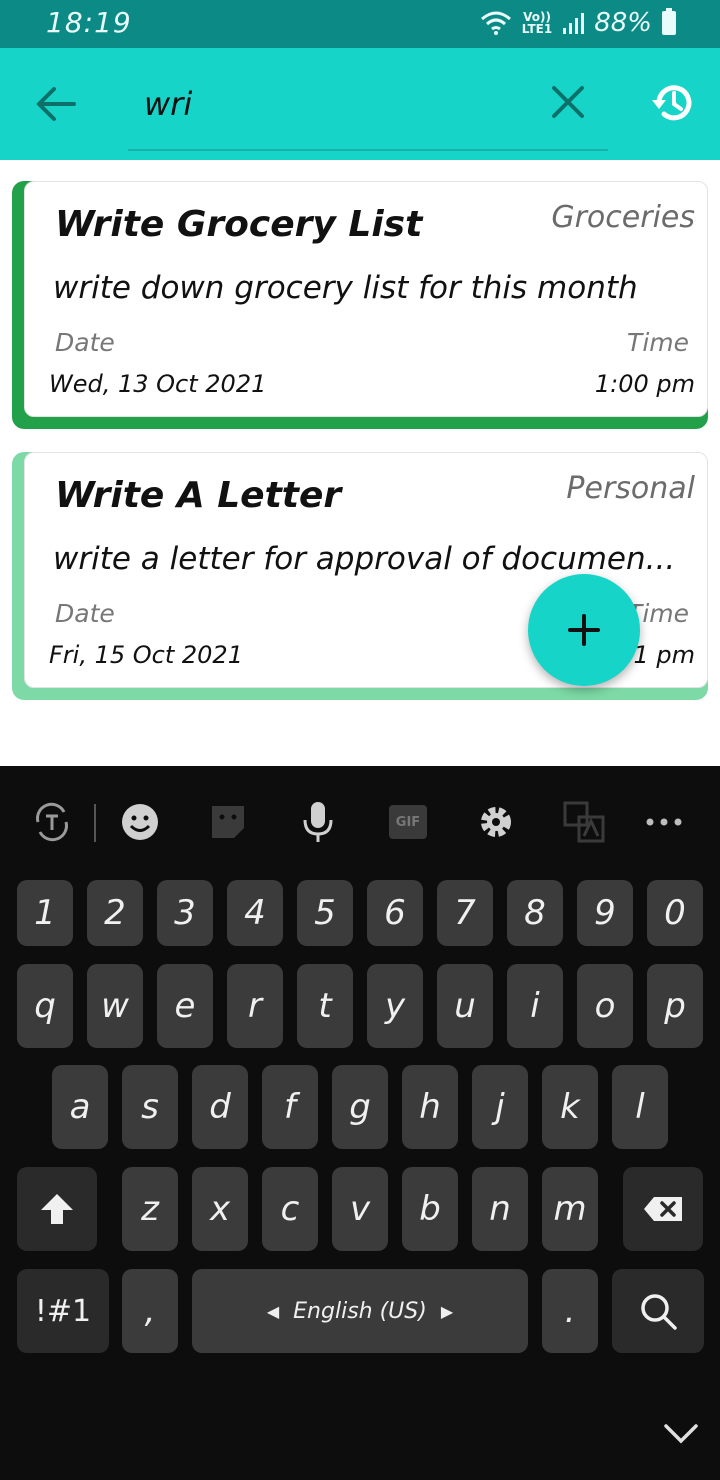  What do you see at coordinates (325, 1006) in the screenshot?
I see `key-t: t` at bounding box center [325, 1006].